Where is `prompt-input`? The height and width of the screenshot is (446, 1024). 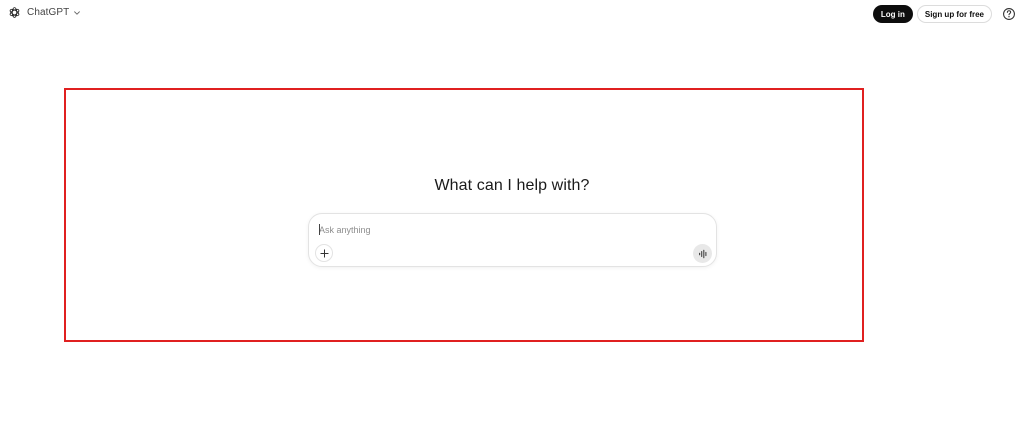
prompt-input is located at coordinates (509, 230).